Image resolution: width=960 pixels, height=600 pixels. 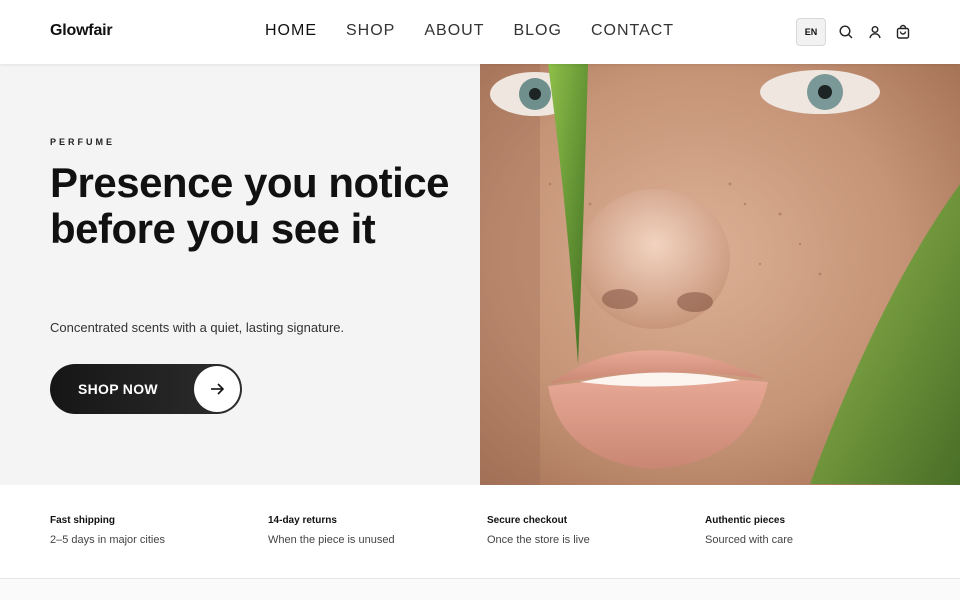 I want to click on main-nav: HOME SHOP ABOUT BLOG CONTACT, so click(x=484, y=31).